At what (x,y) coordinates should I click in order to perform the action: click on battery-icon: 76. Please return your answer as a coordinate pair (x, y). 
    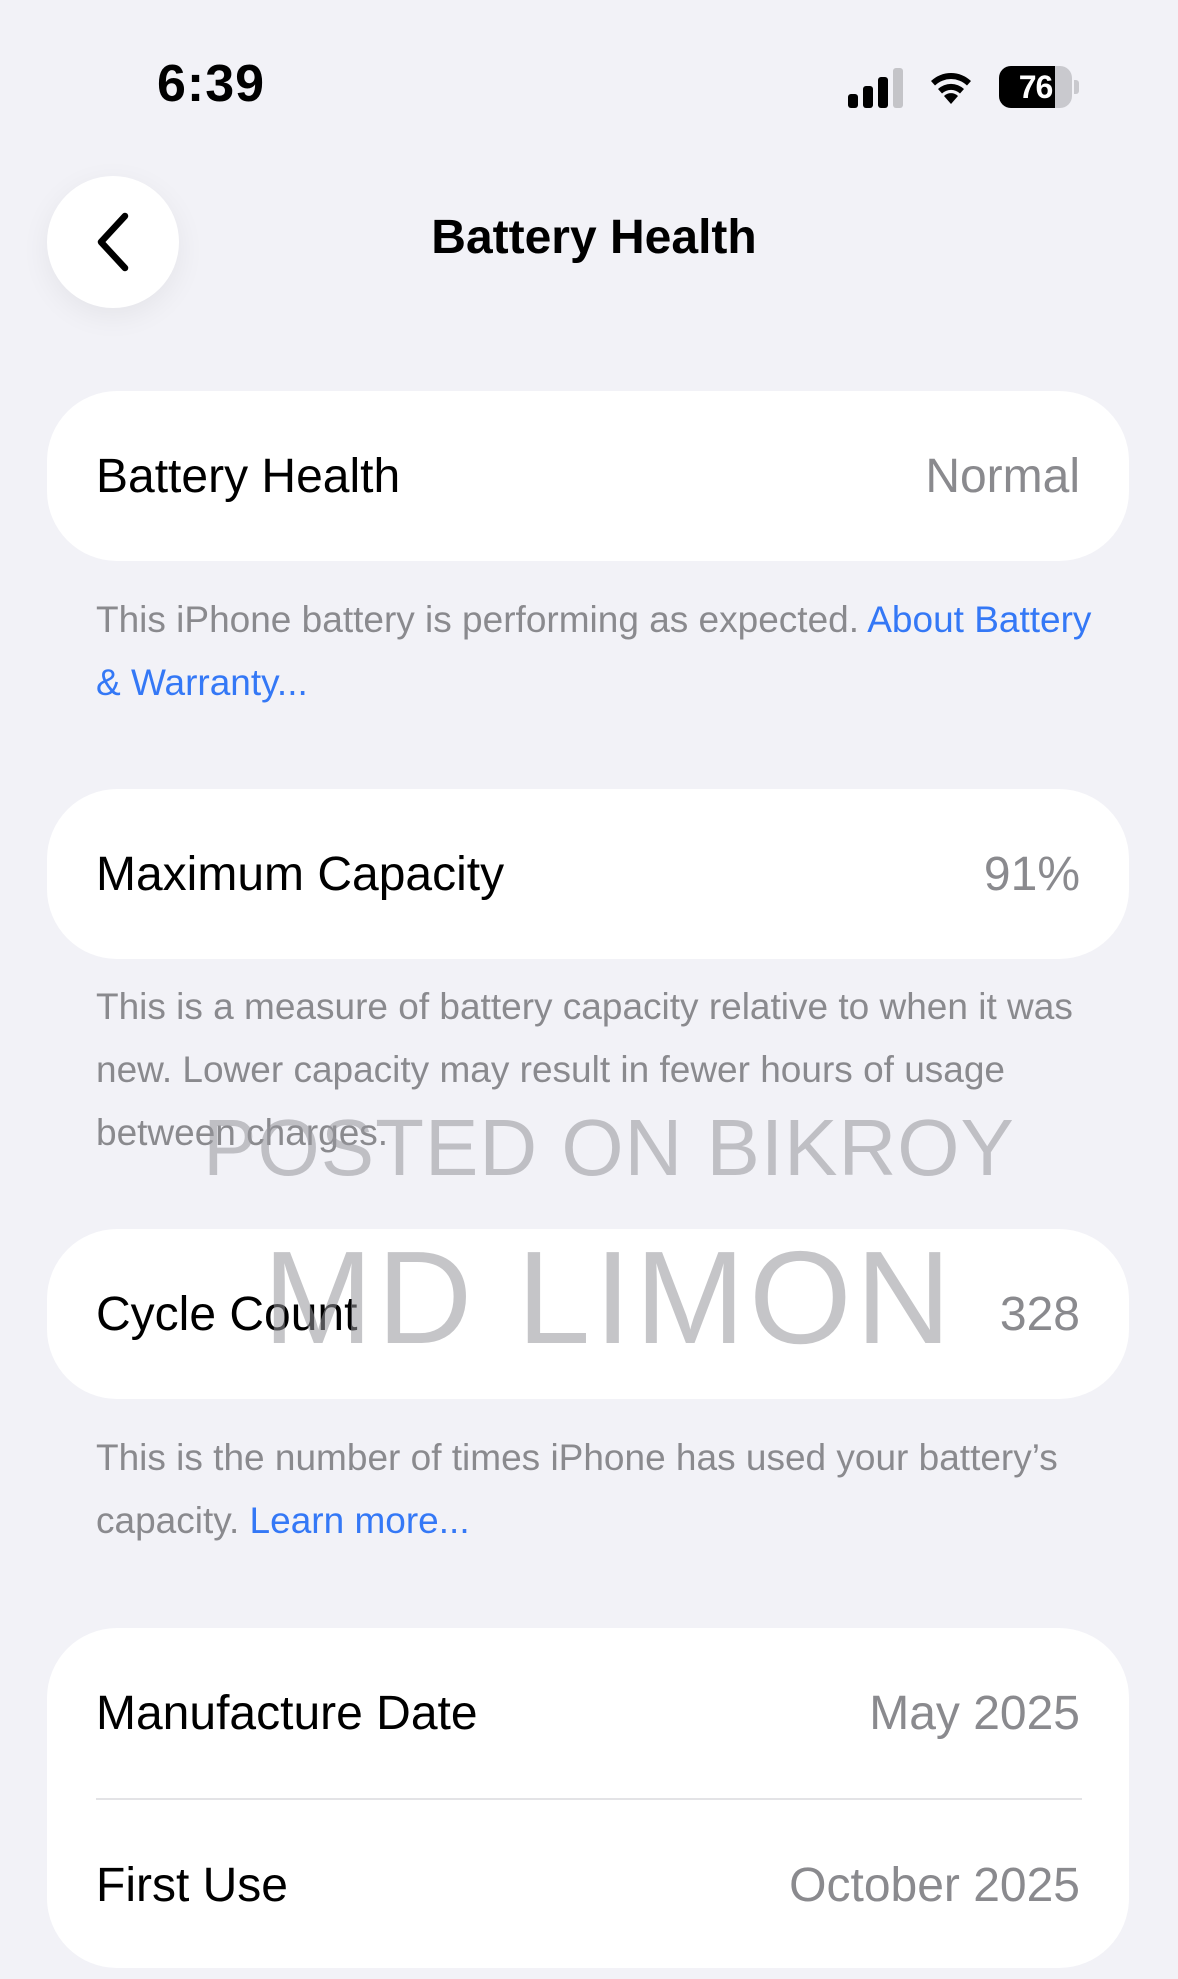
    Looking at the image, I should click on (1039, 87).